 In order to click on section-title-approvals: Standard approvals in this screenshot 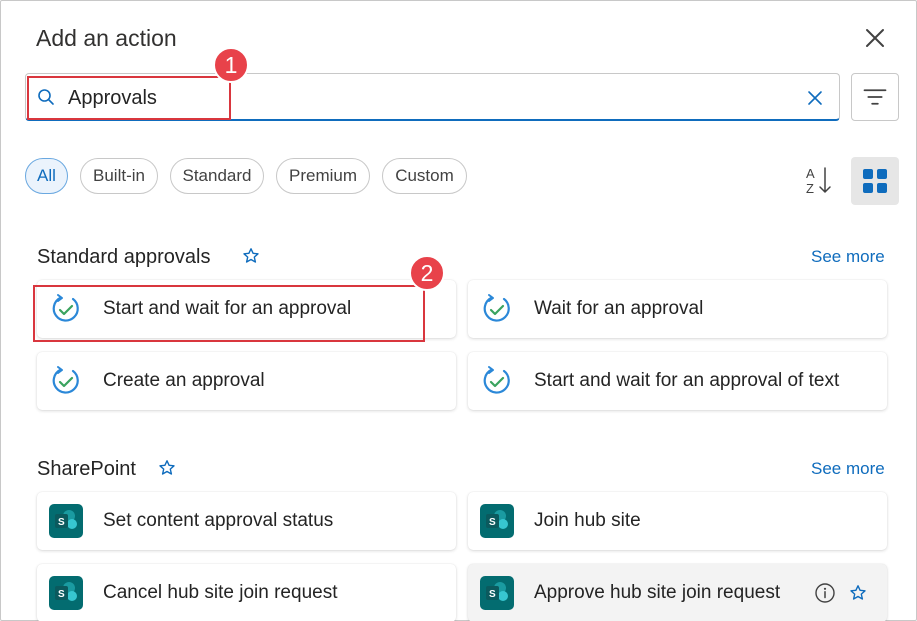, I will do `click(124, 257)`.